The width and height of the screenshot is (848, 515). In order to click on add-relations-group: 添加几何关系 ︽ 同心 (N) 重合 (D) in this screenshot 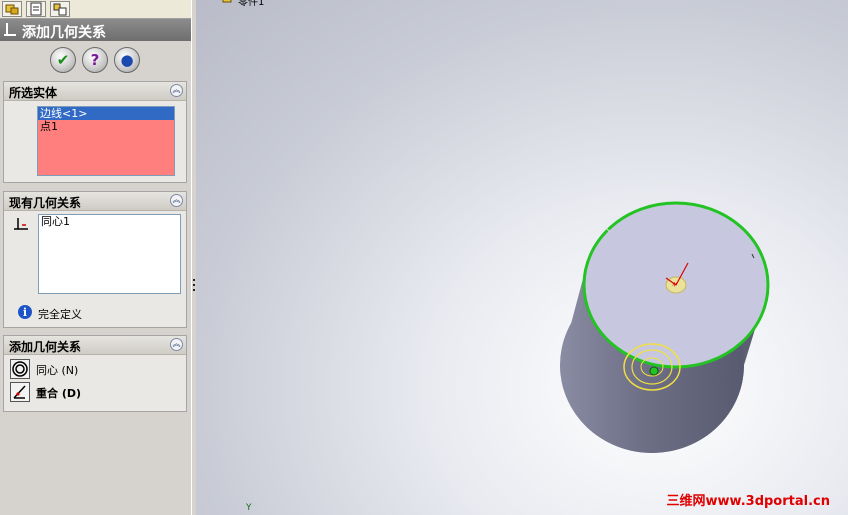, I will do `click(95, 373)`.